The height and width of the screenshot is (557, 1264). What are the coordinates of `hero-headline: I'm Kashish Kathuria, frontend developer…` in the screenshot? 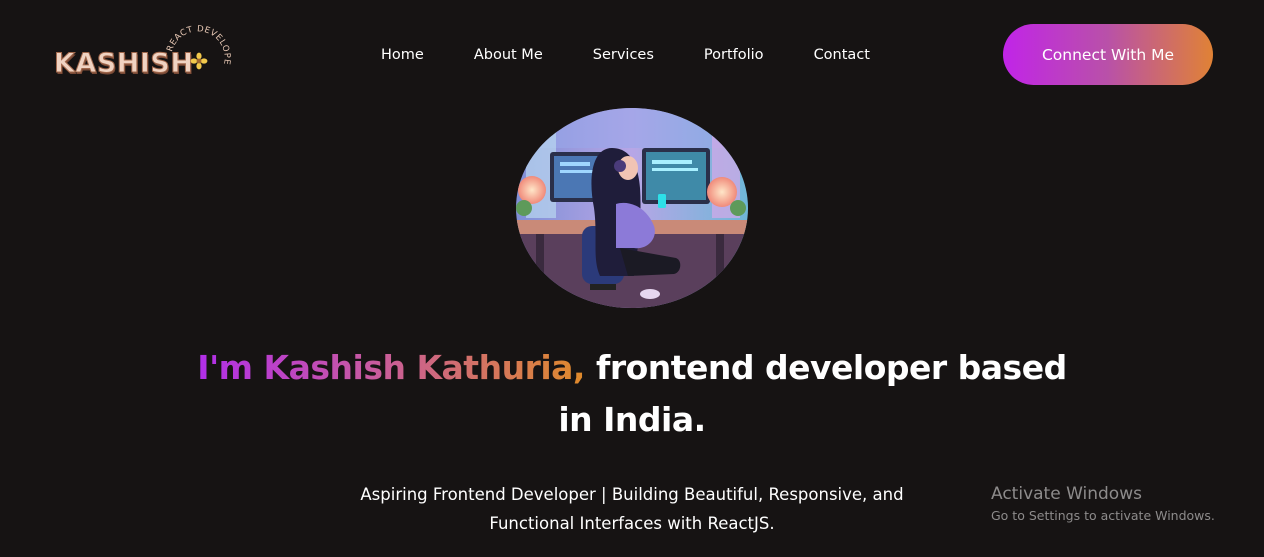 It's located at (632, 394).